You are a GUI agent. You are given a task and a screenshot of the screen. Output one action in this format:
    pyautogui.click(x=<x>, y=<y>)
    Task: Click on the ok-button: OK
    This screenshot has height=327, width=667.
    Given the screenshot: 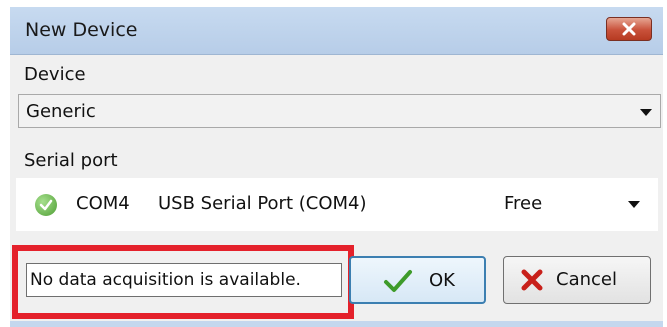 What is the action you would take?
    pyautogui.click(x=417, y=280)
    